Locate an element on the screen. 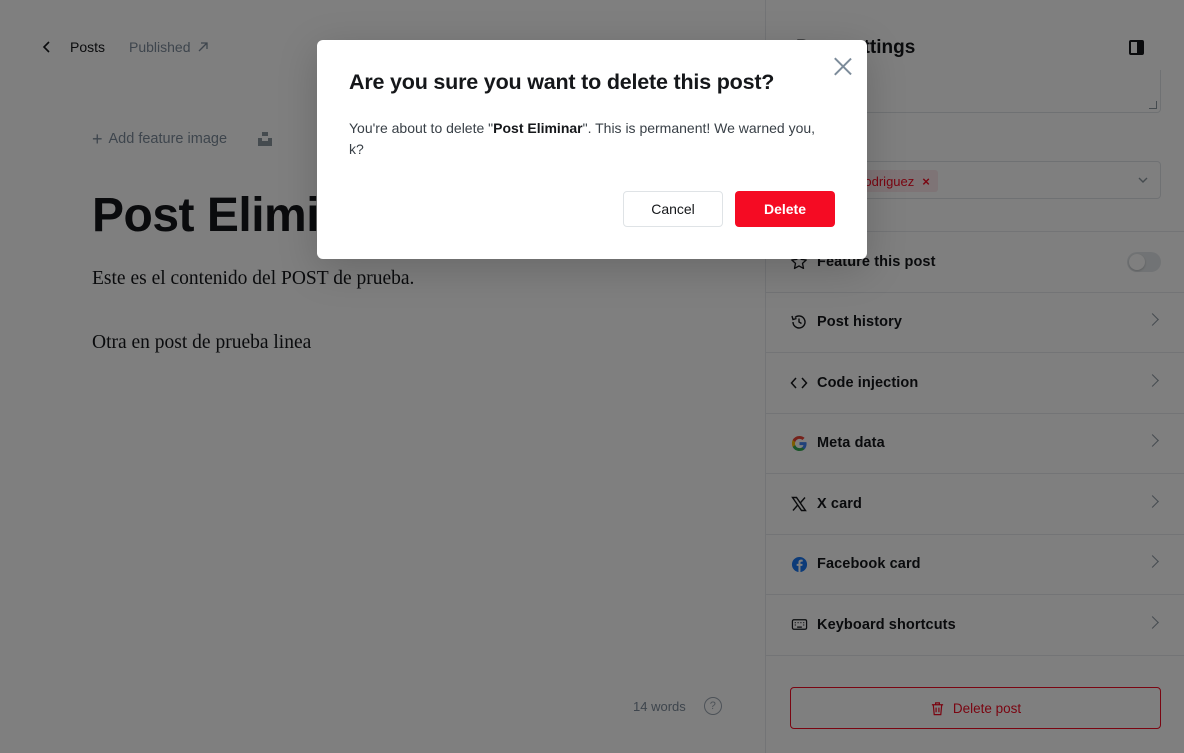 The image size is (1184, 753). modal-post-name: Post Eliminar is located at coordinates (538, 128).